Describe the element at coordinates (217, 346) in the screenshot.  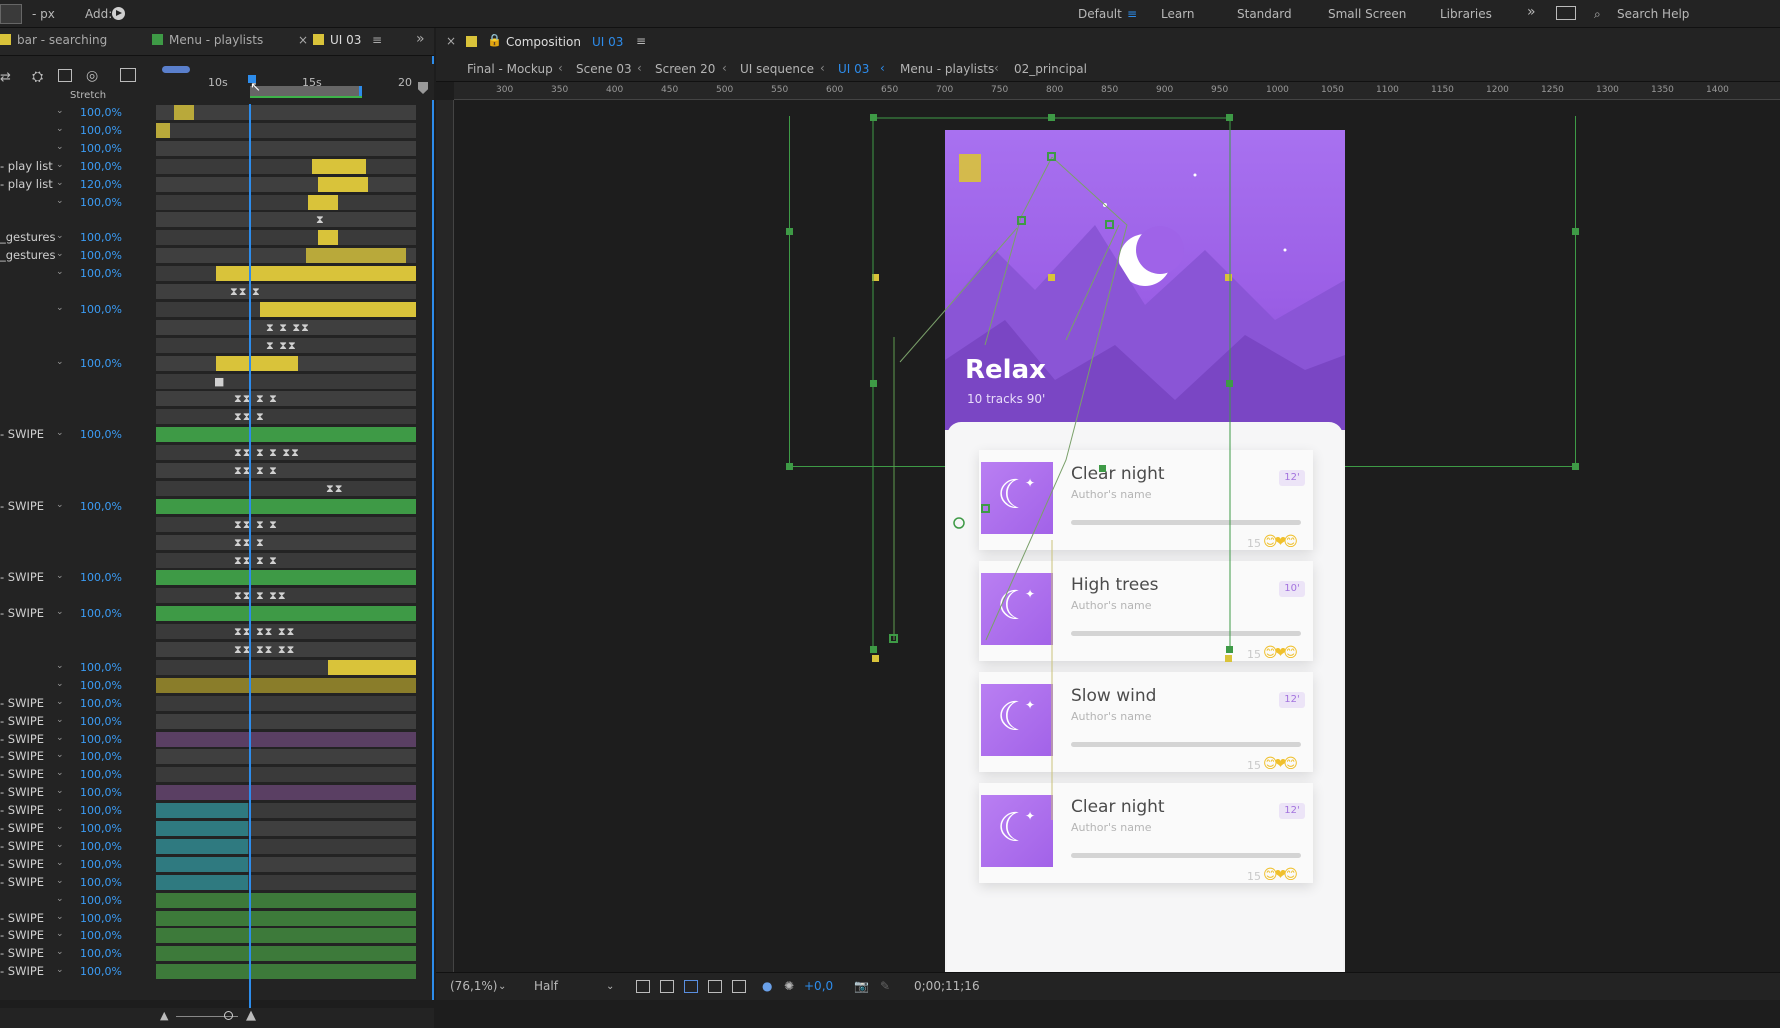
I see `timeline-row: ⧗ ⧗⧗` at that location.